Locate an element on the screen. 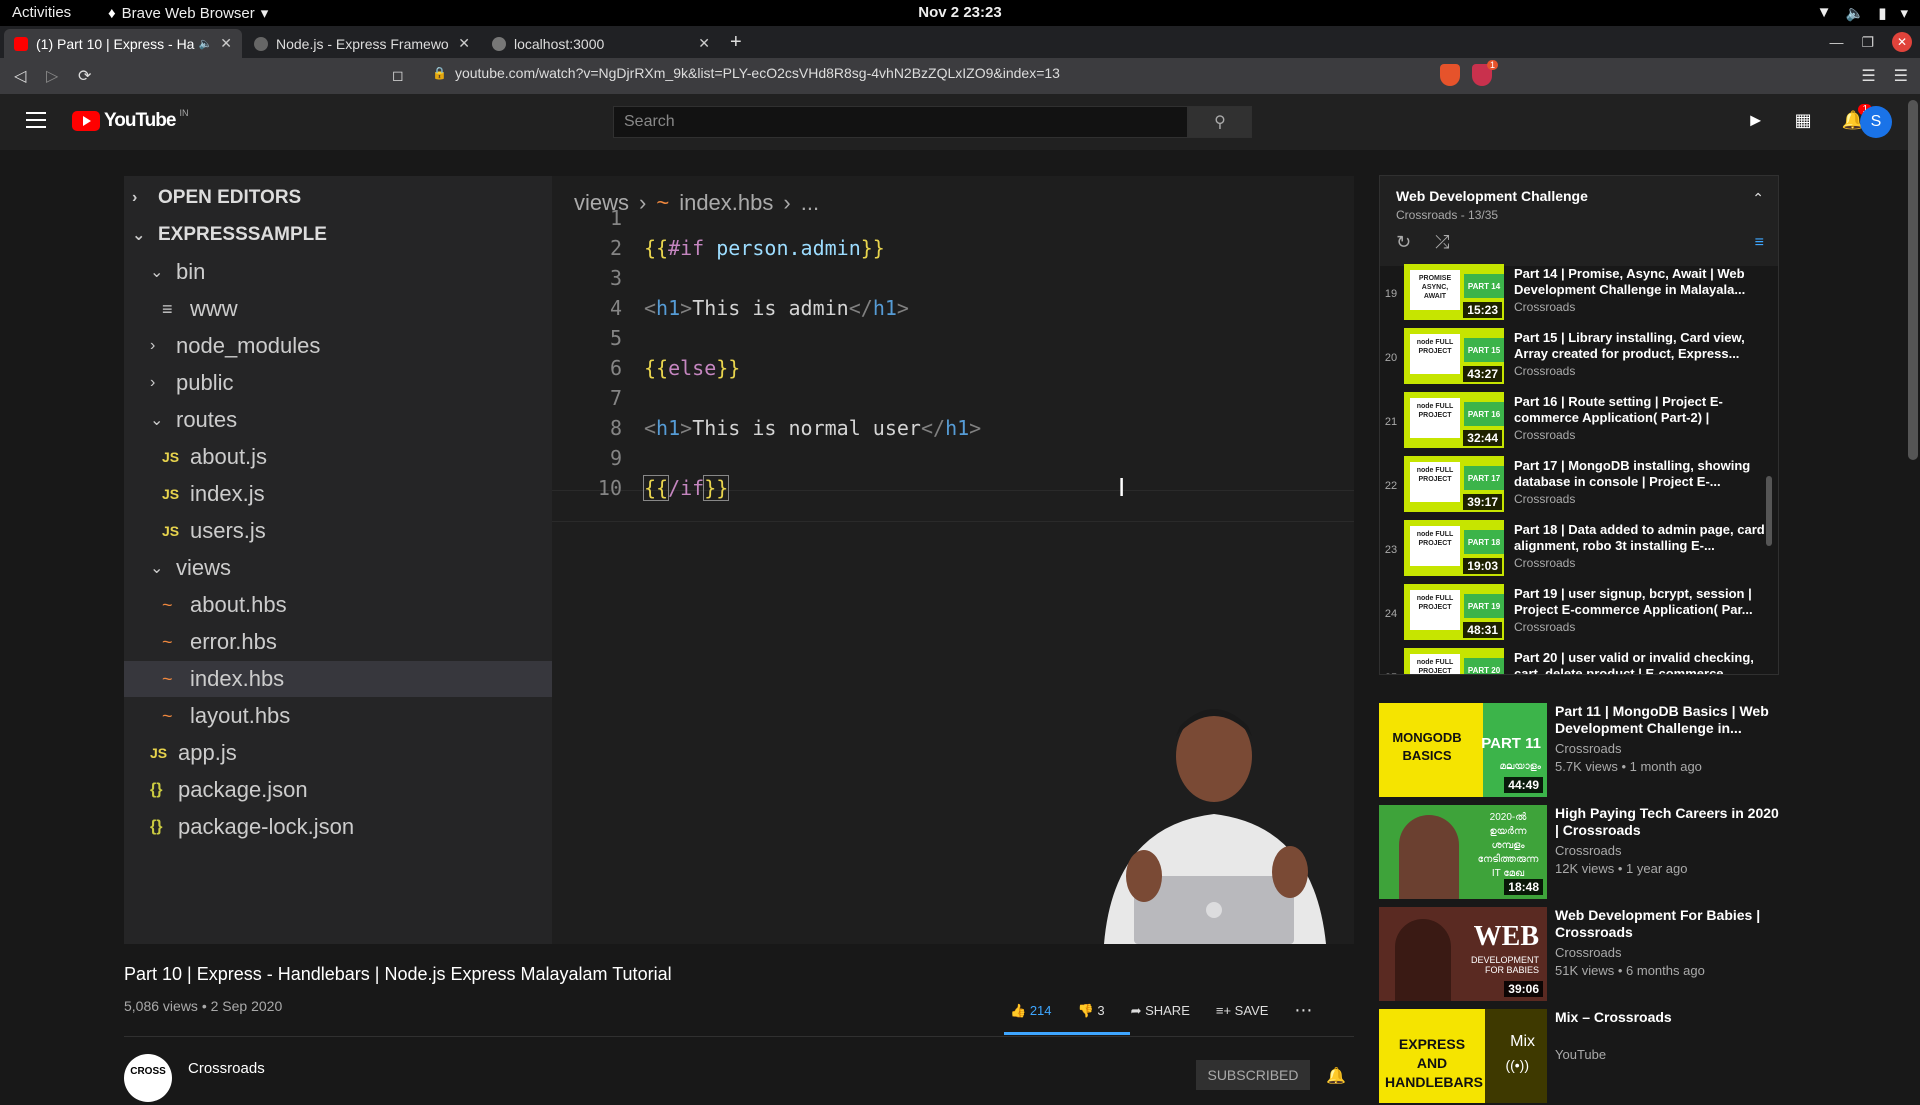  chevron-down-icon: ▾ is located at coordinates (1904, 13).